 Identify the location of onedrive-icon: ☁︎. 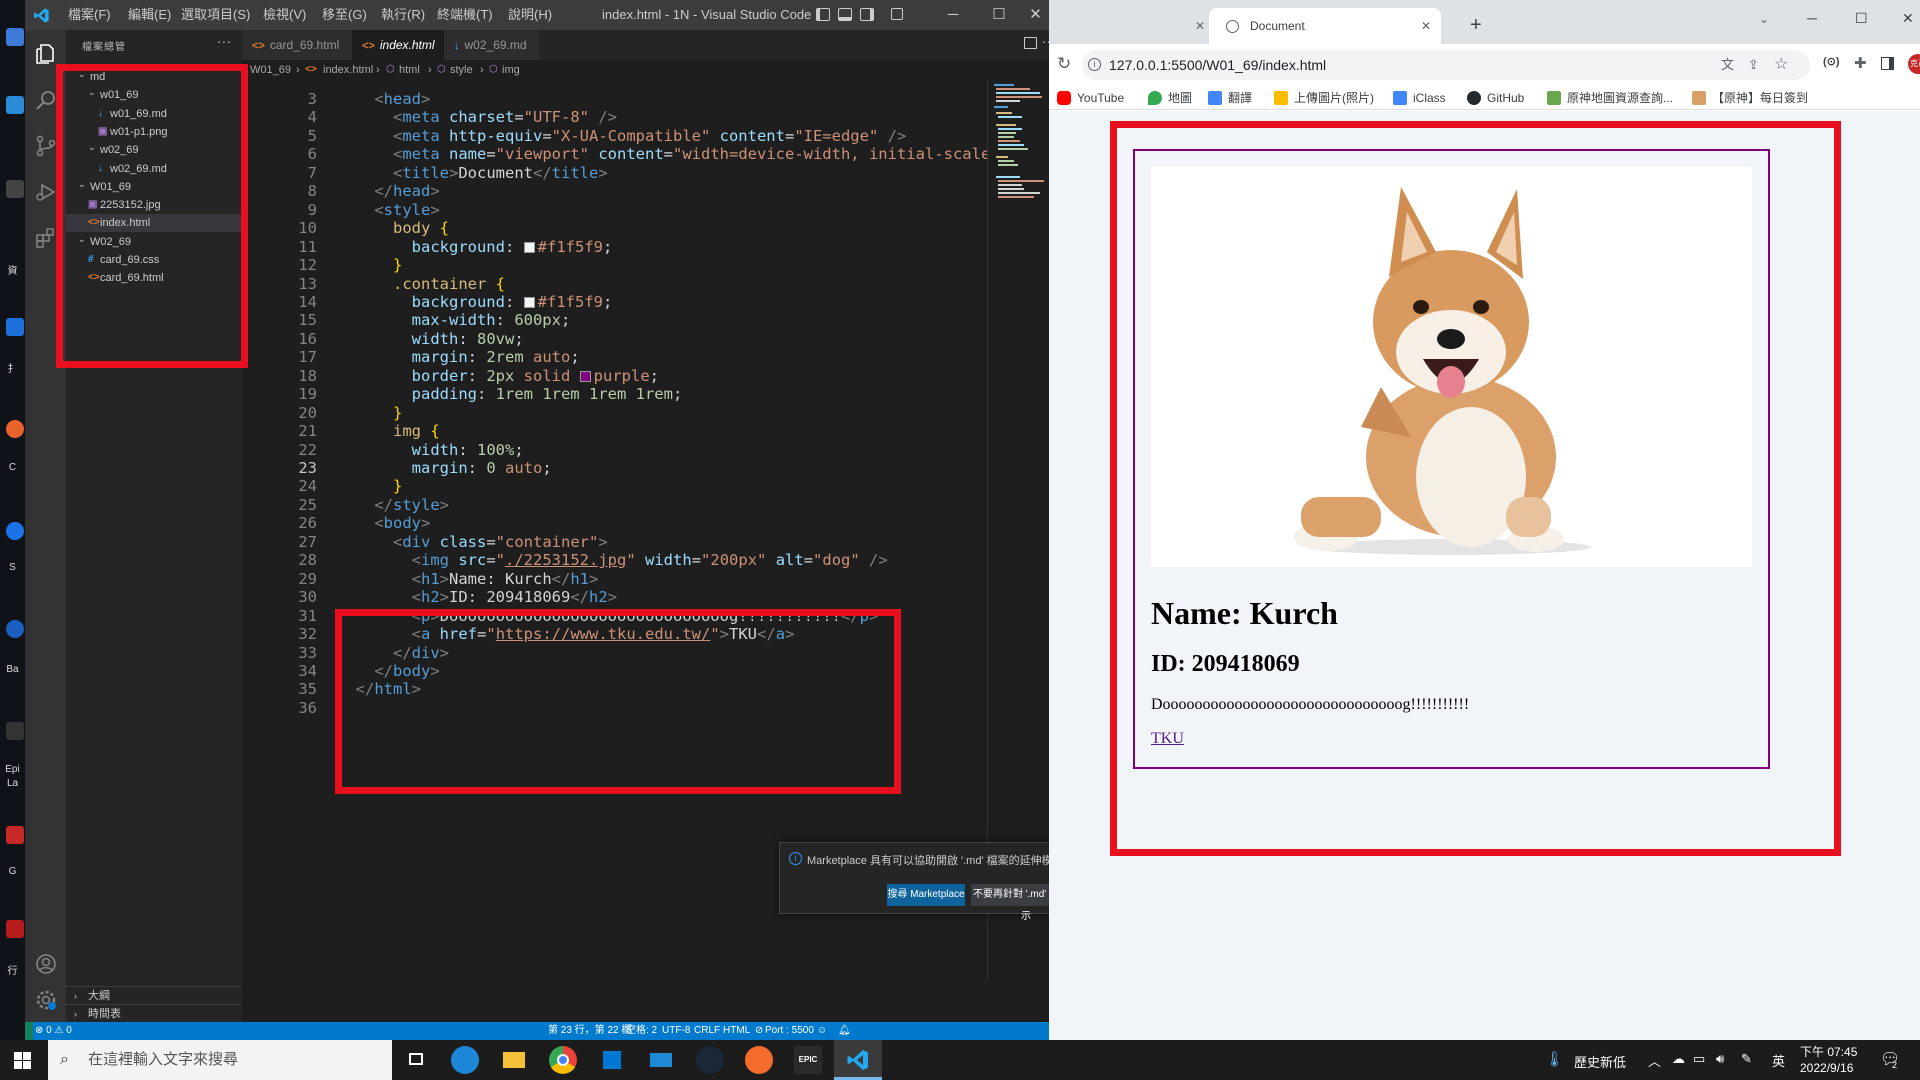
(1678, 1059).